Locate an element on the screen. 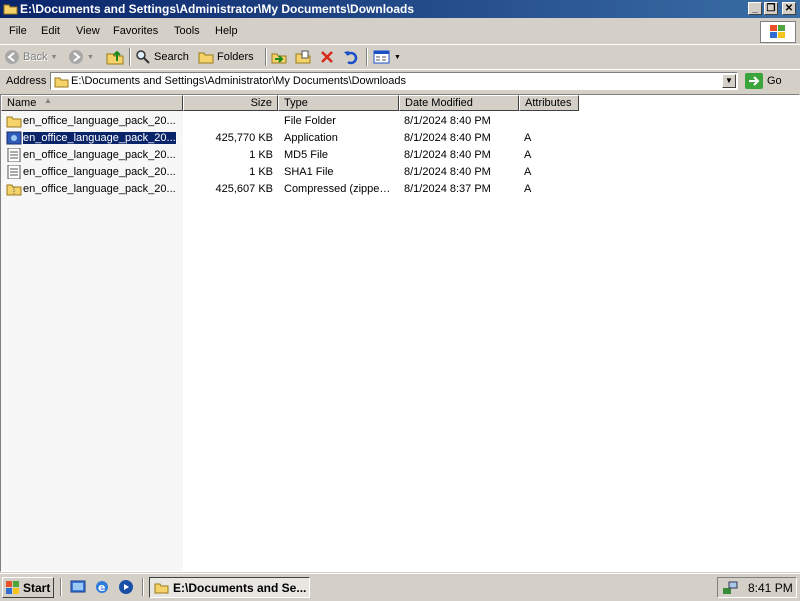  show-desktop-icon is located at coordinates (78, 588).